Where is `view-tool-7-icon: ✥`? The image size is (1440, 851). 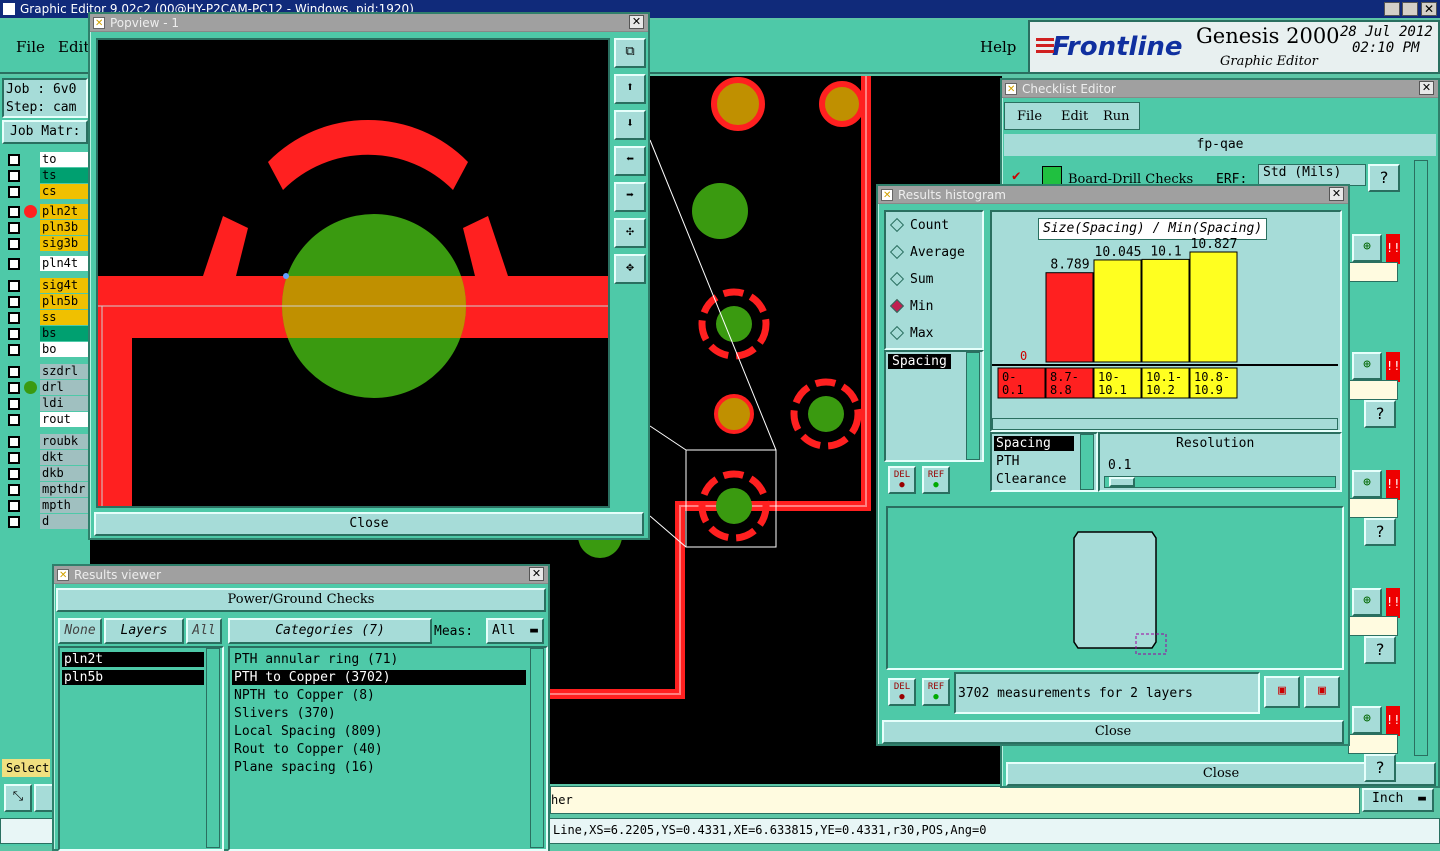
view-tool-7-icon: ✥ is located at coordinates (630, 269).